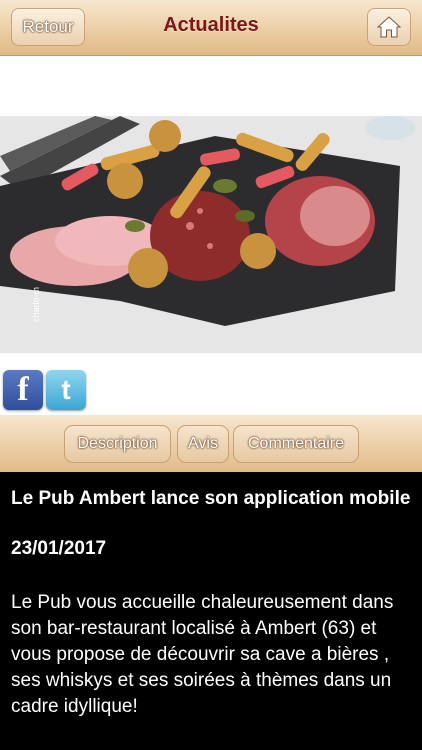  I want to click on tab-description: Description, so click(117, 444).